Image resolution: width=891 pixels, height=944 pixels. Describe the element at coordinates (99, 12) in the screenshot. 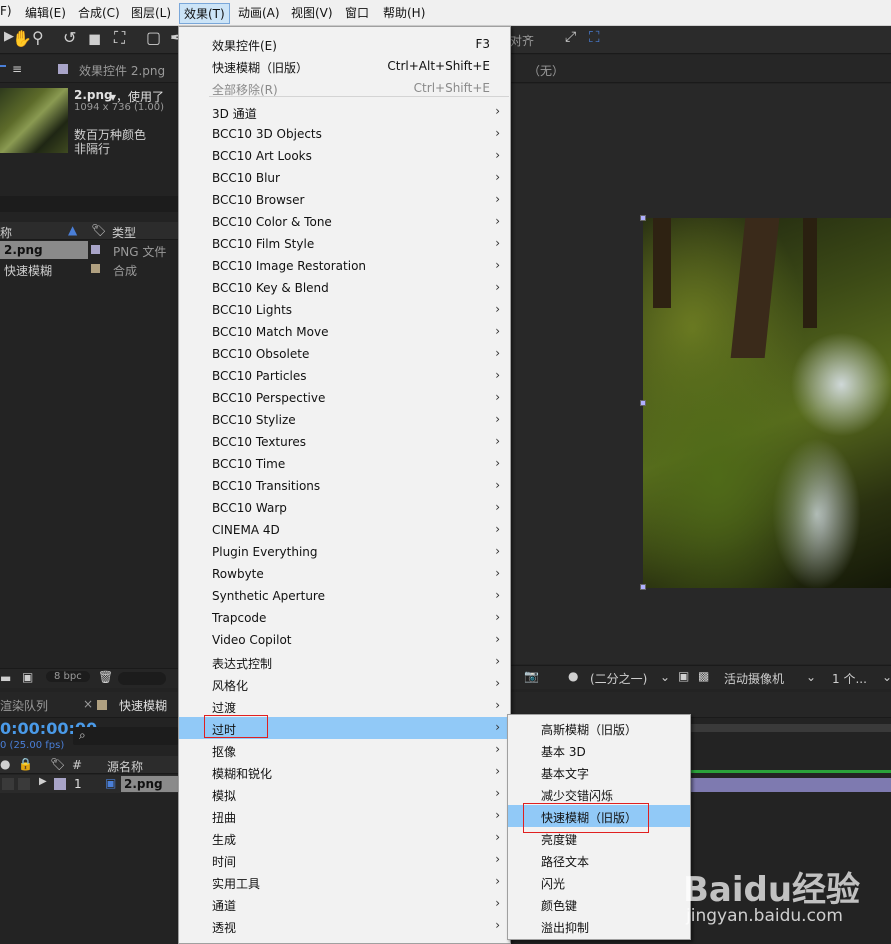

I see `menu-composition: 合成(C)` at that location.